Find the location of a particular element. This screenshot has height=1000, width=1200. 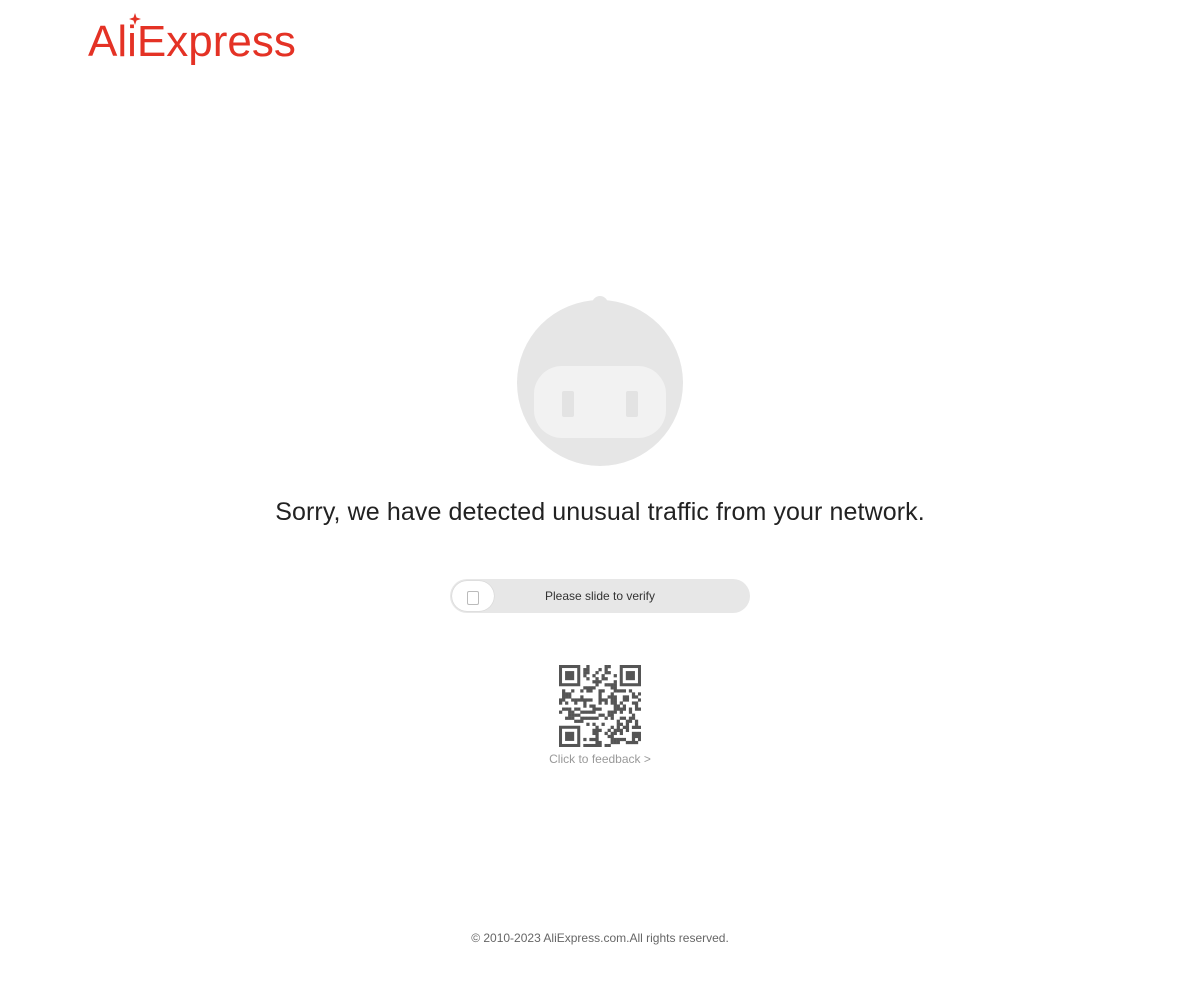

qr-code-icon is located at coordinates (600, 706).